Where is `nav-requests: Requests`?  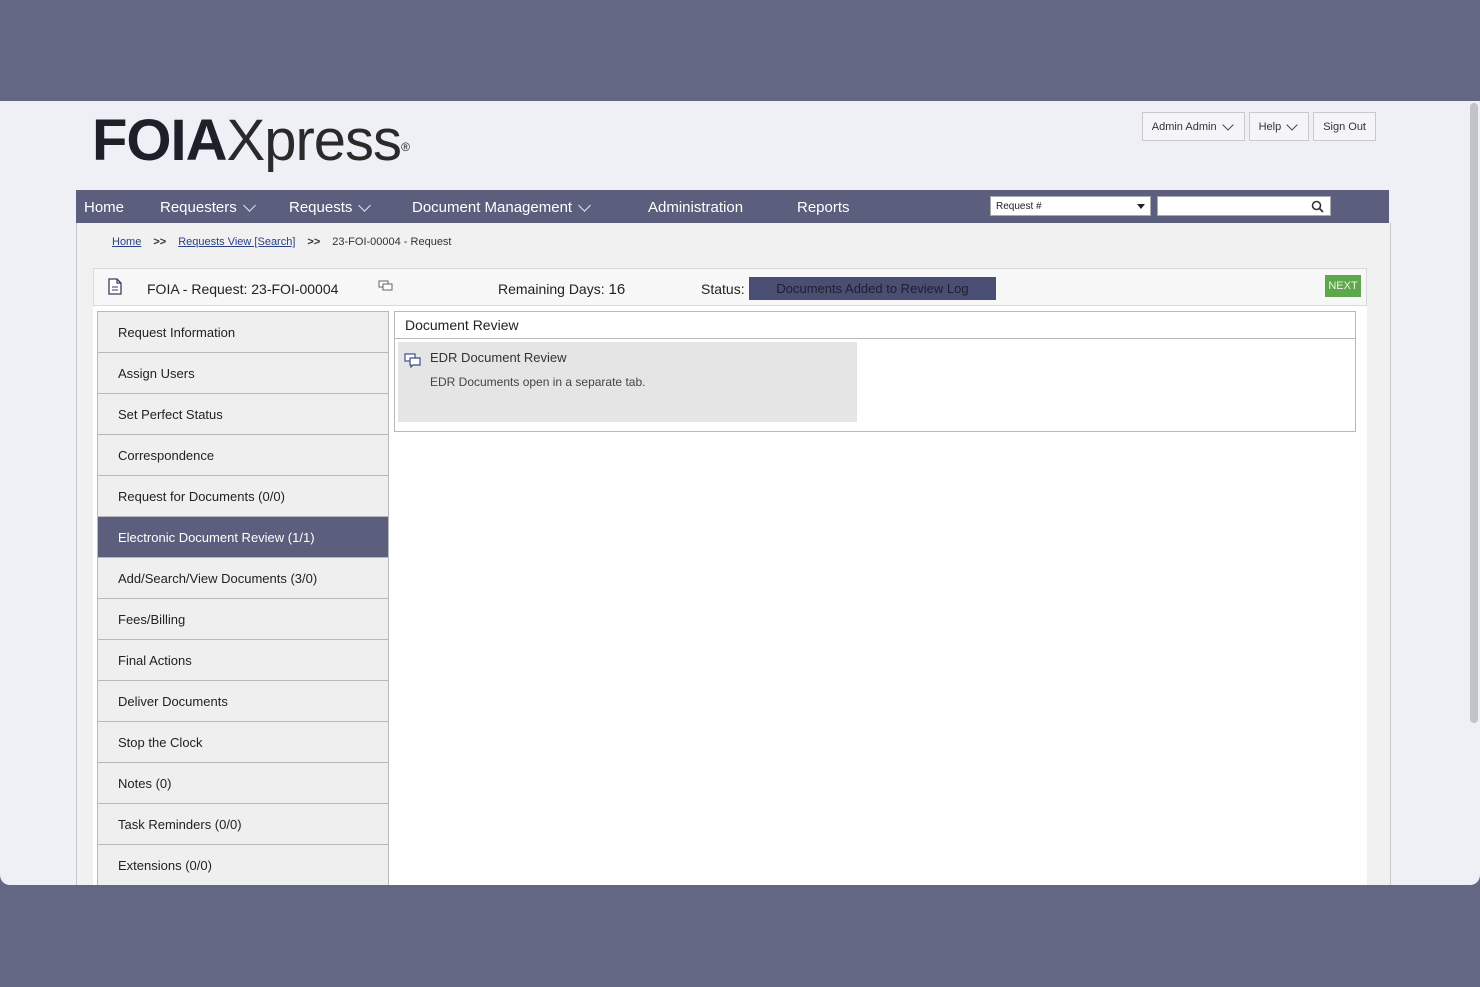 nav-requests: Requests is located at coordinates (330, 207).